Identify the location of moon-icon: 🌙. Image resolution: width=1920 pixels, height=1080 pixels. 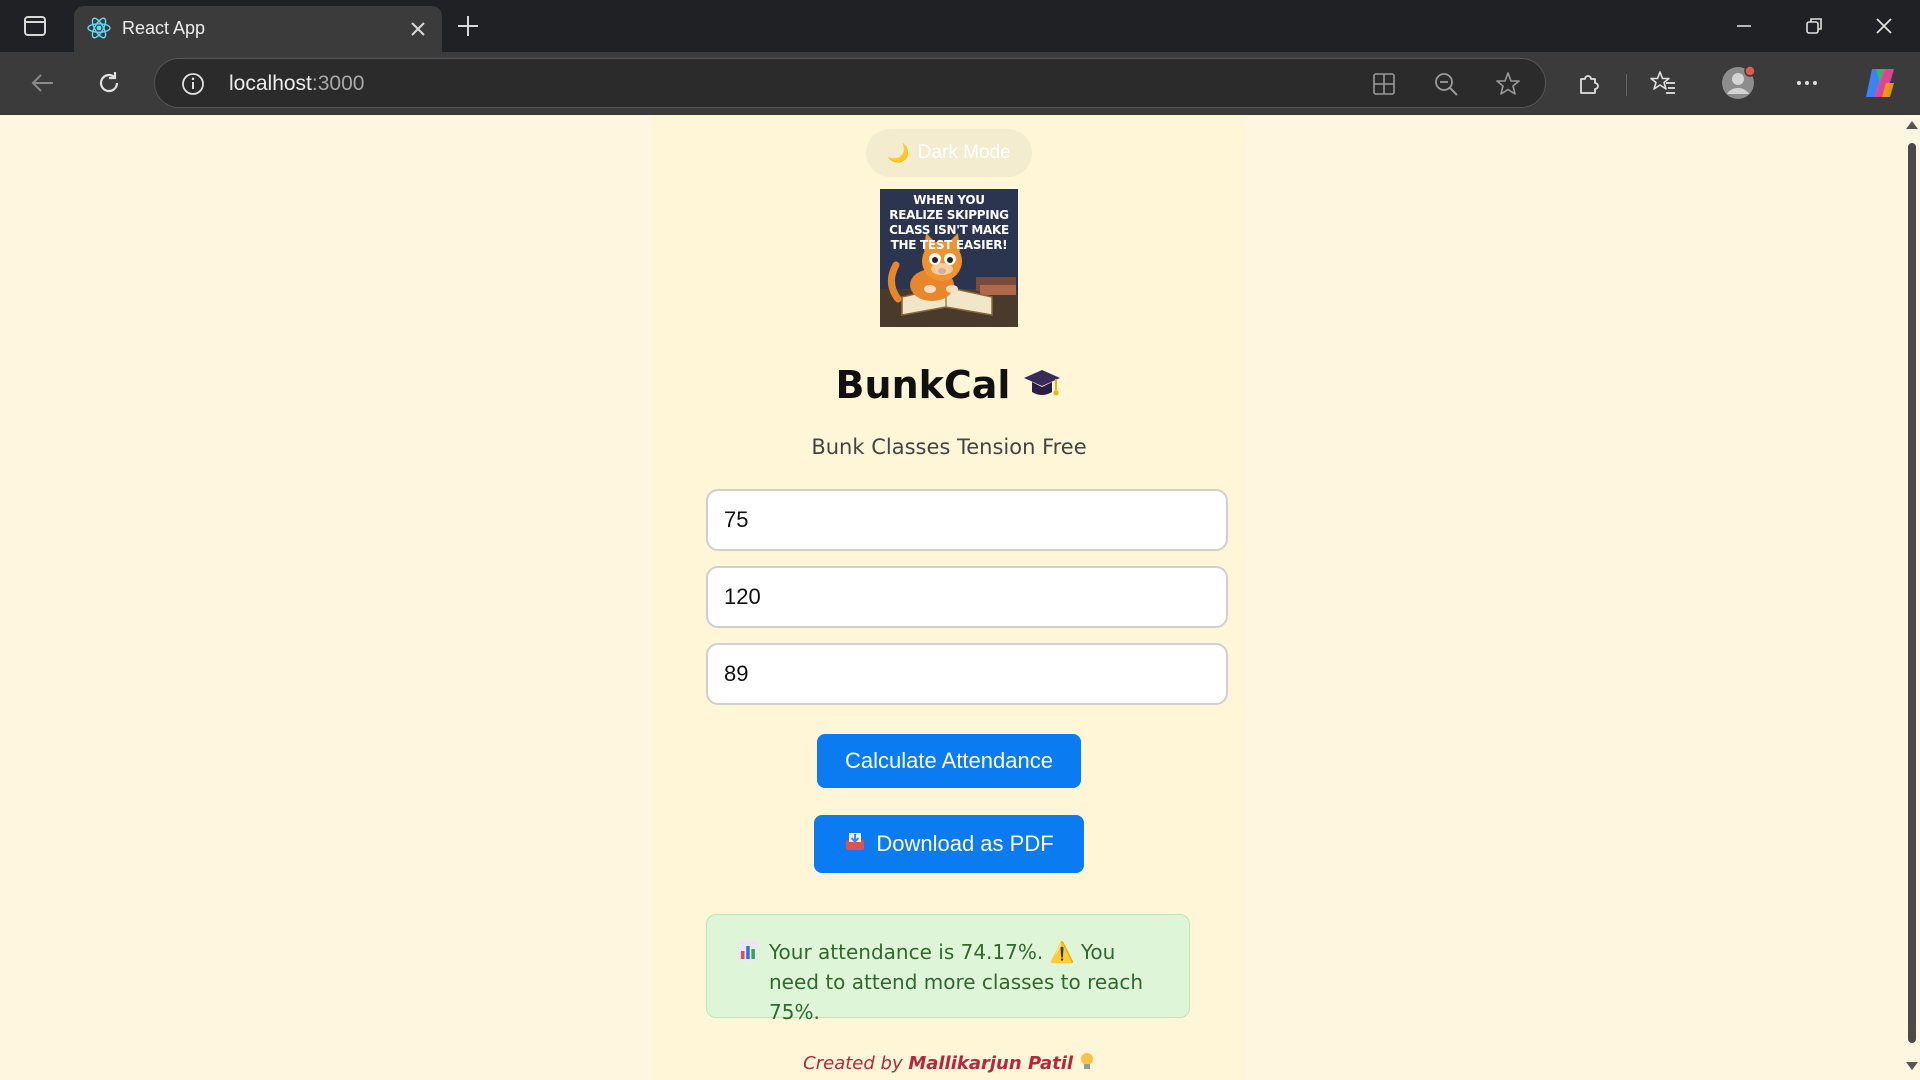
(898, 152).